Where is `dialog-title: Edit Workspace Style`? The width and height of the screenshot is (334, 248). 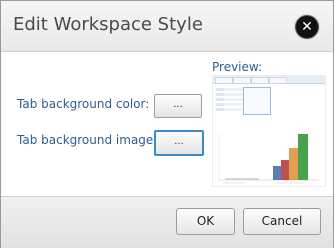
dialog-title: Edit Workspace Style is located at coordinates (108, 24).